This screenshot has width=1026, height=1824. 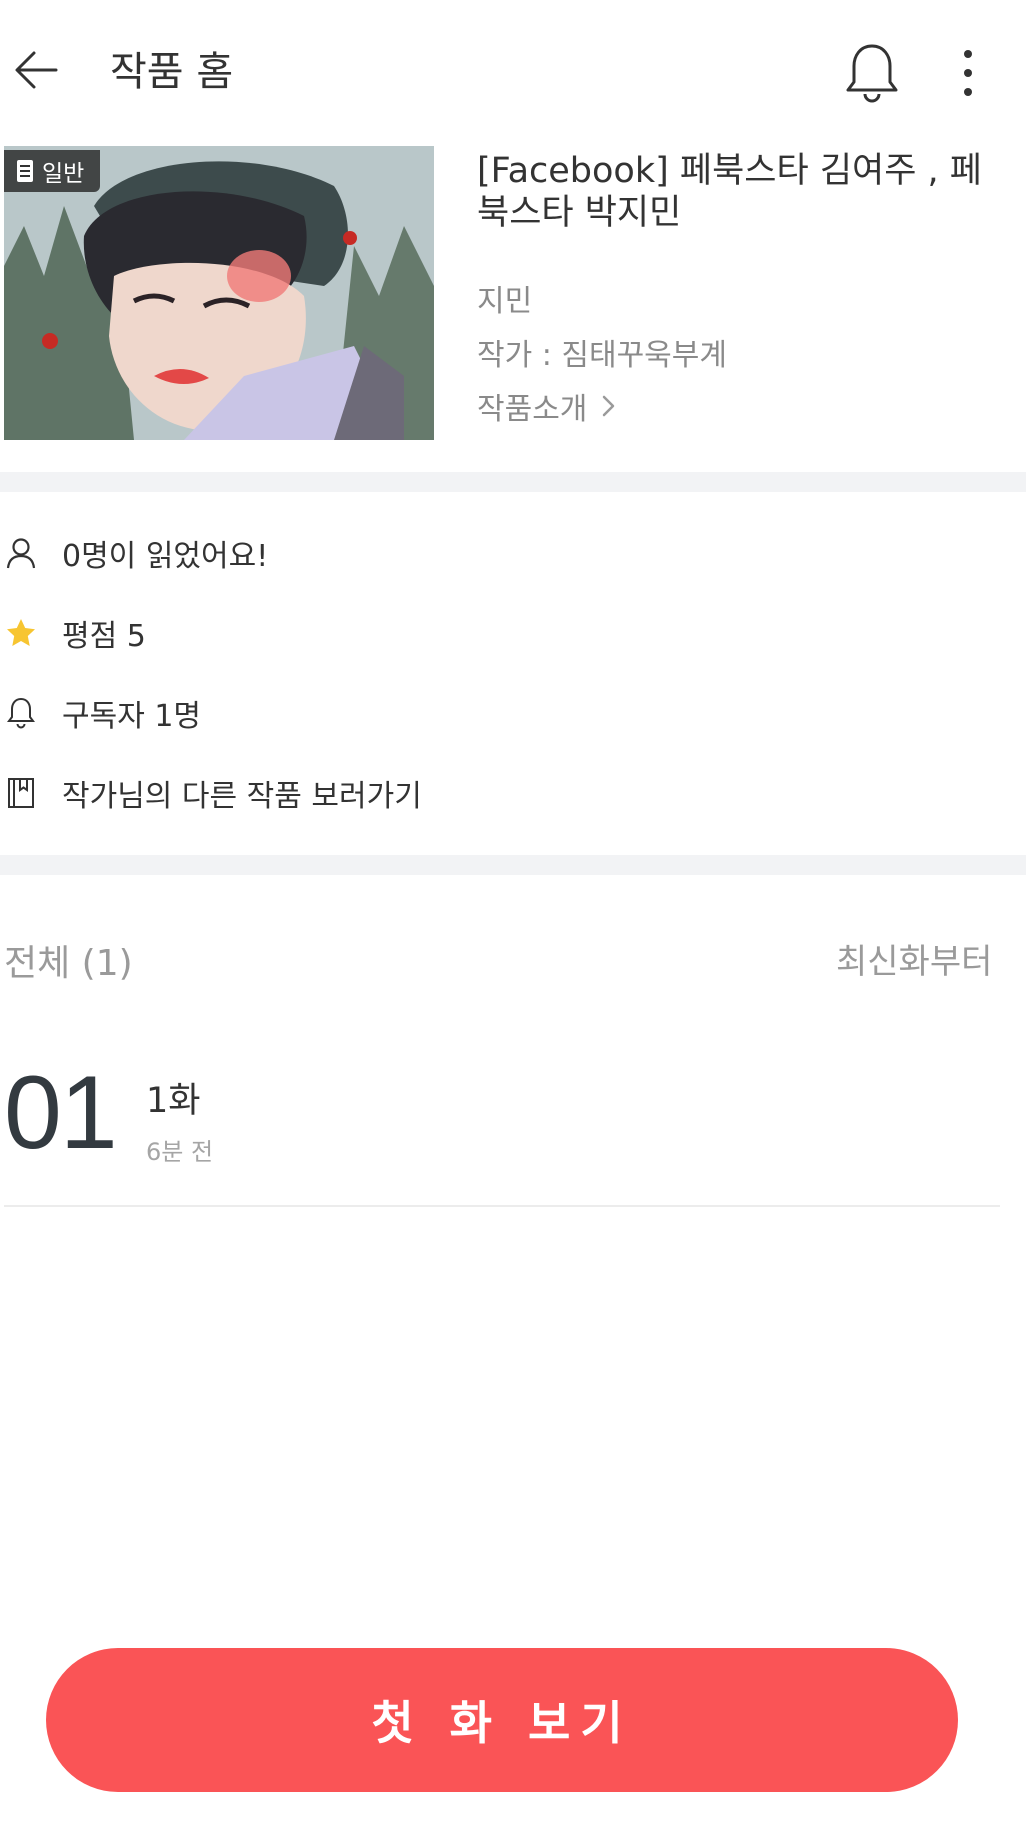 I want to click on read-first-episode-button: 첫 화 보기, so click(x=502, y=1720).